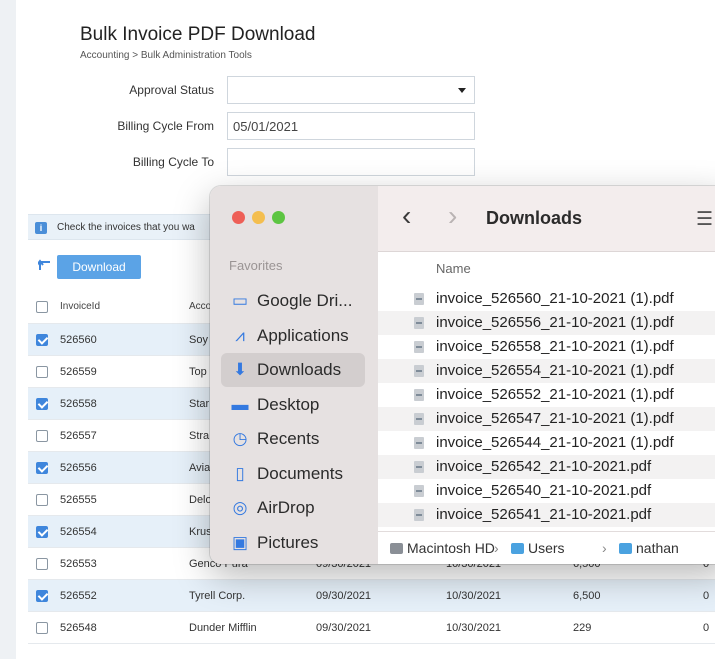 Image resolution: width=715 pixels, height=659 pixels. Describe the element at coordinates (351, 126) in the screenshot. I see `billing-from-input: 05/01/2021` at that location.